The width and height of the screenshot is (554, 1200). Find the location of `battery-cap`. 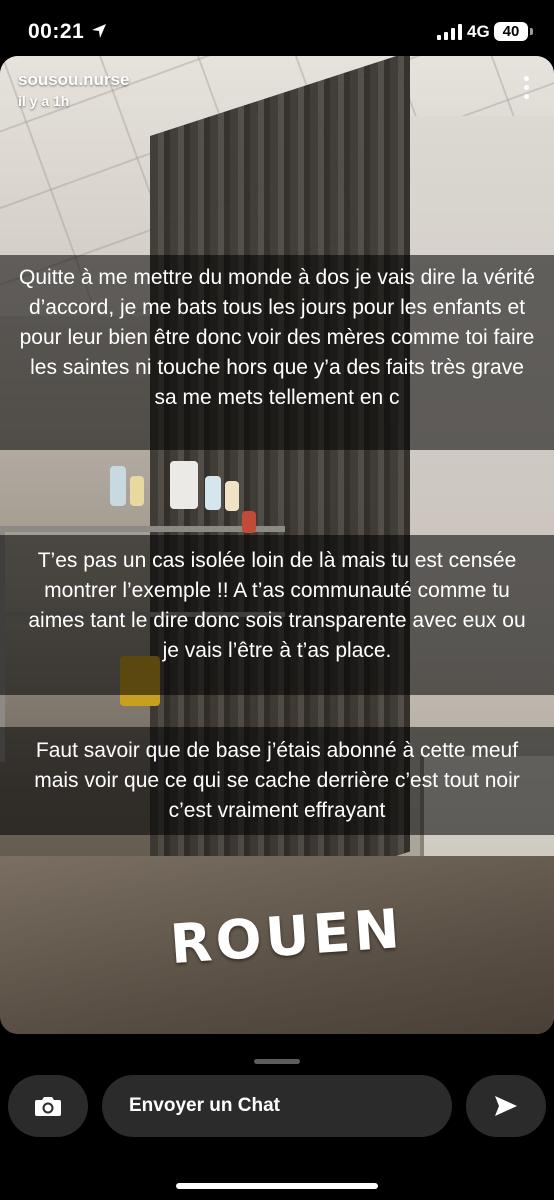

battery-cap is located at coordinates (531, 31).